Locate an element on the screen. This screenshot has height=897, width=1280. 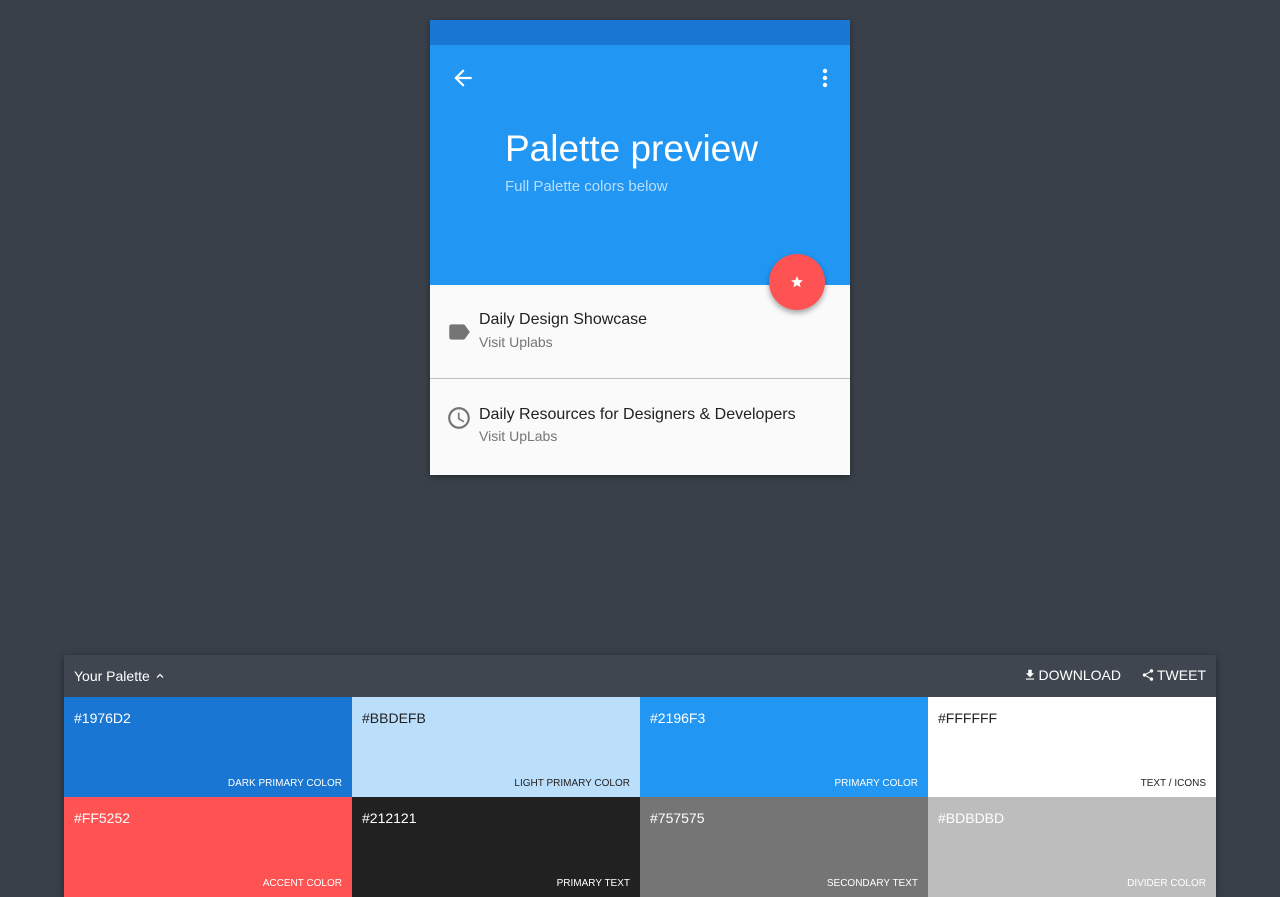
star-icon is located at coordinates (797, 282).